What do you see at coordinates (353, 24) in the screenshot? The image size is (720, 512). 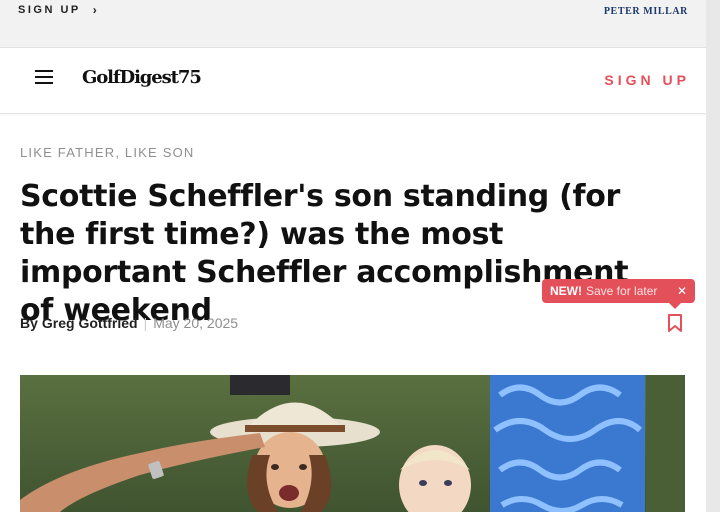 I see `promo-bar: SIGN UP › PETER MILLAR` at bounding box center [353, 24].